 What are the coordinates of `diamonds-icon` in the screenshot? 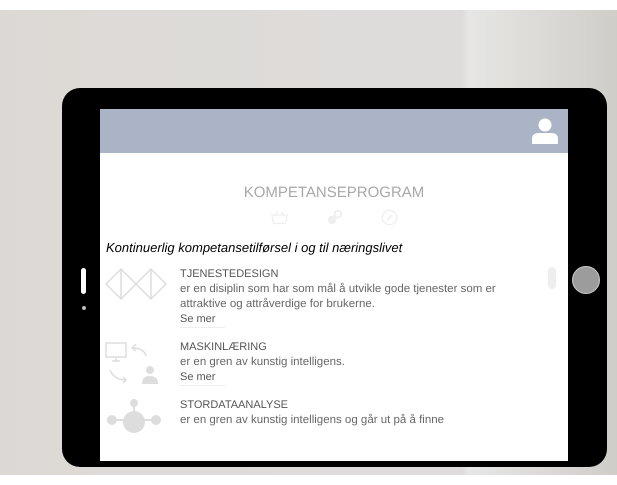 It's located at (136, 284).